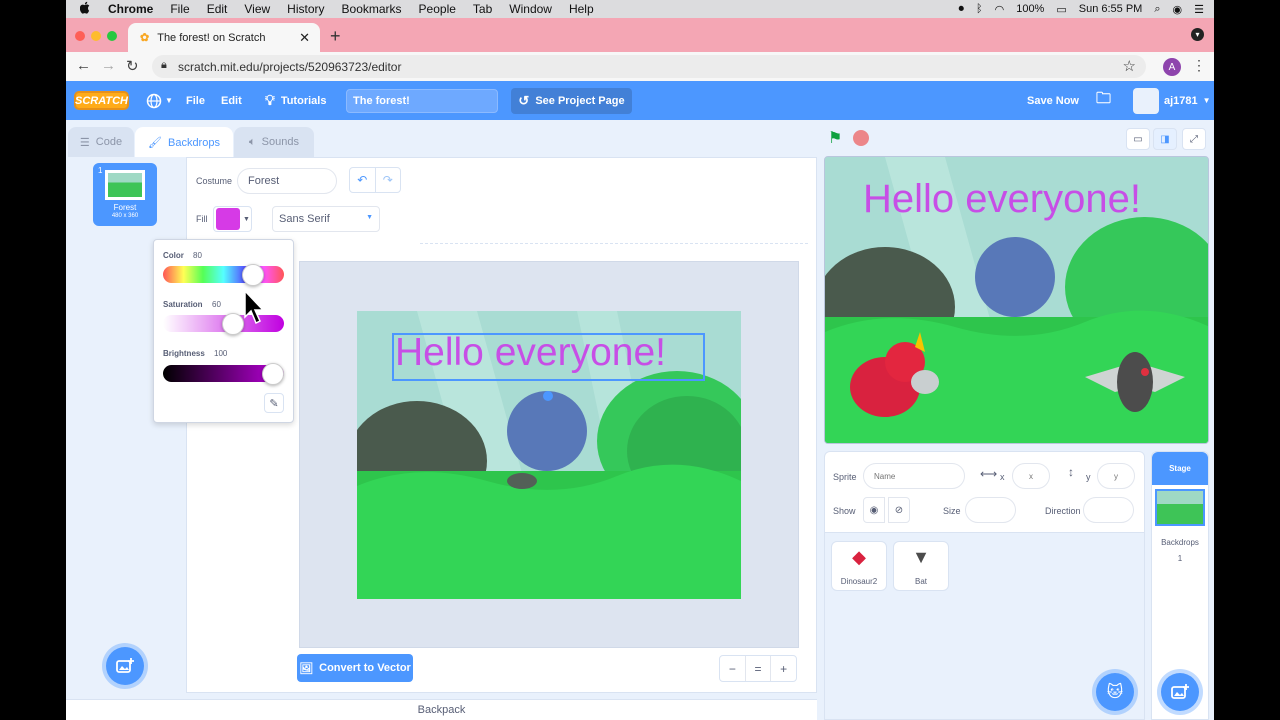 Image resolution: width=1280 pixels, height=720 pixels. I want to click on size-input, so click(990, 510).